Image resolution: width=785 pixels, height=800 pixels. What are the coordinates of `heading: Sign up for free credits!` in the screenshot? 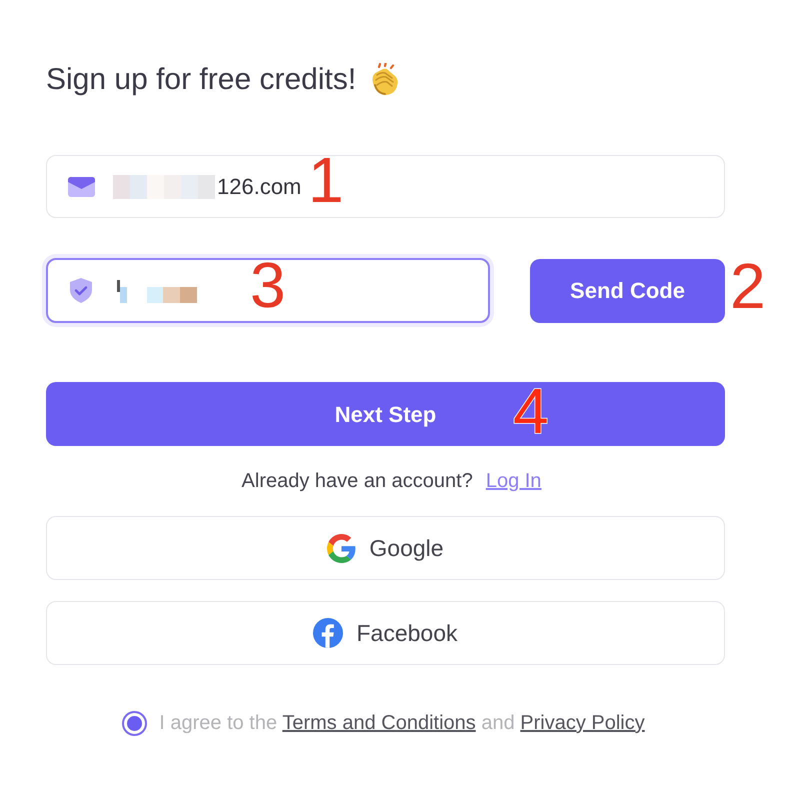 It's located at (201, 80).